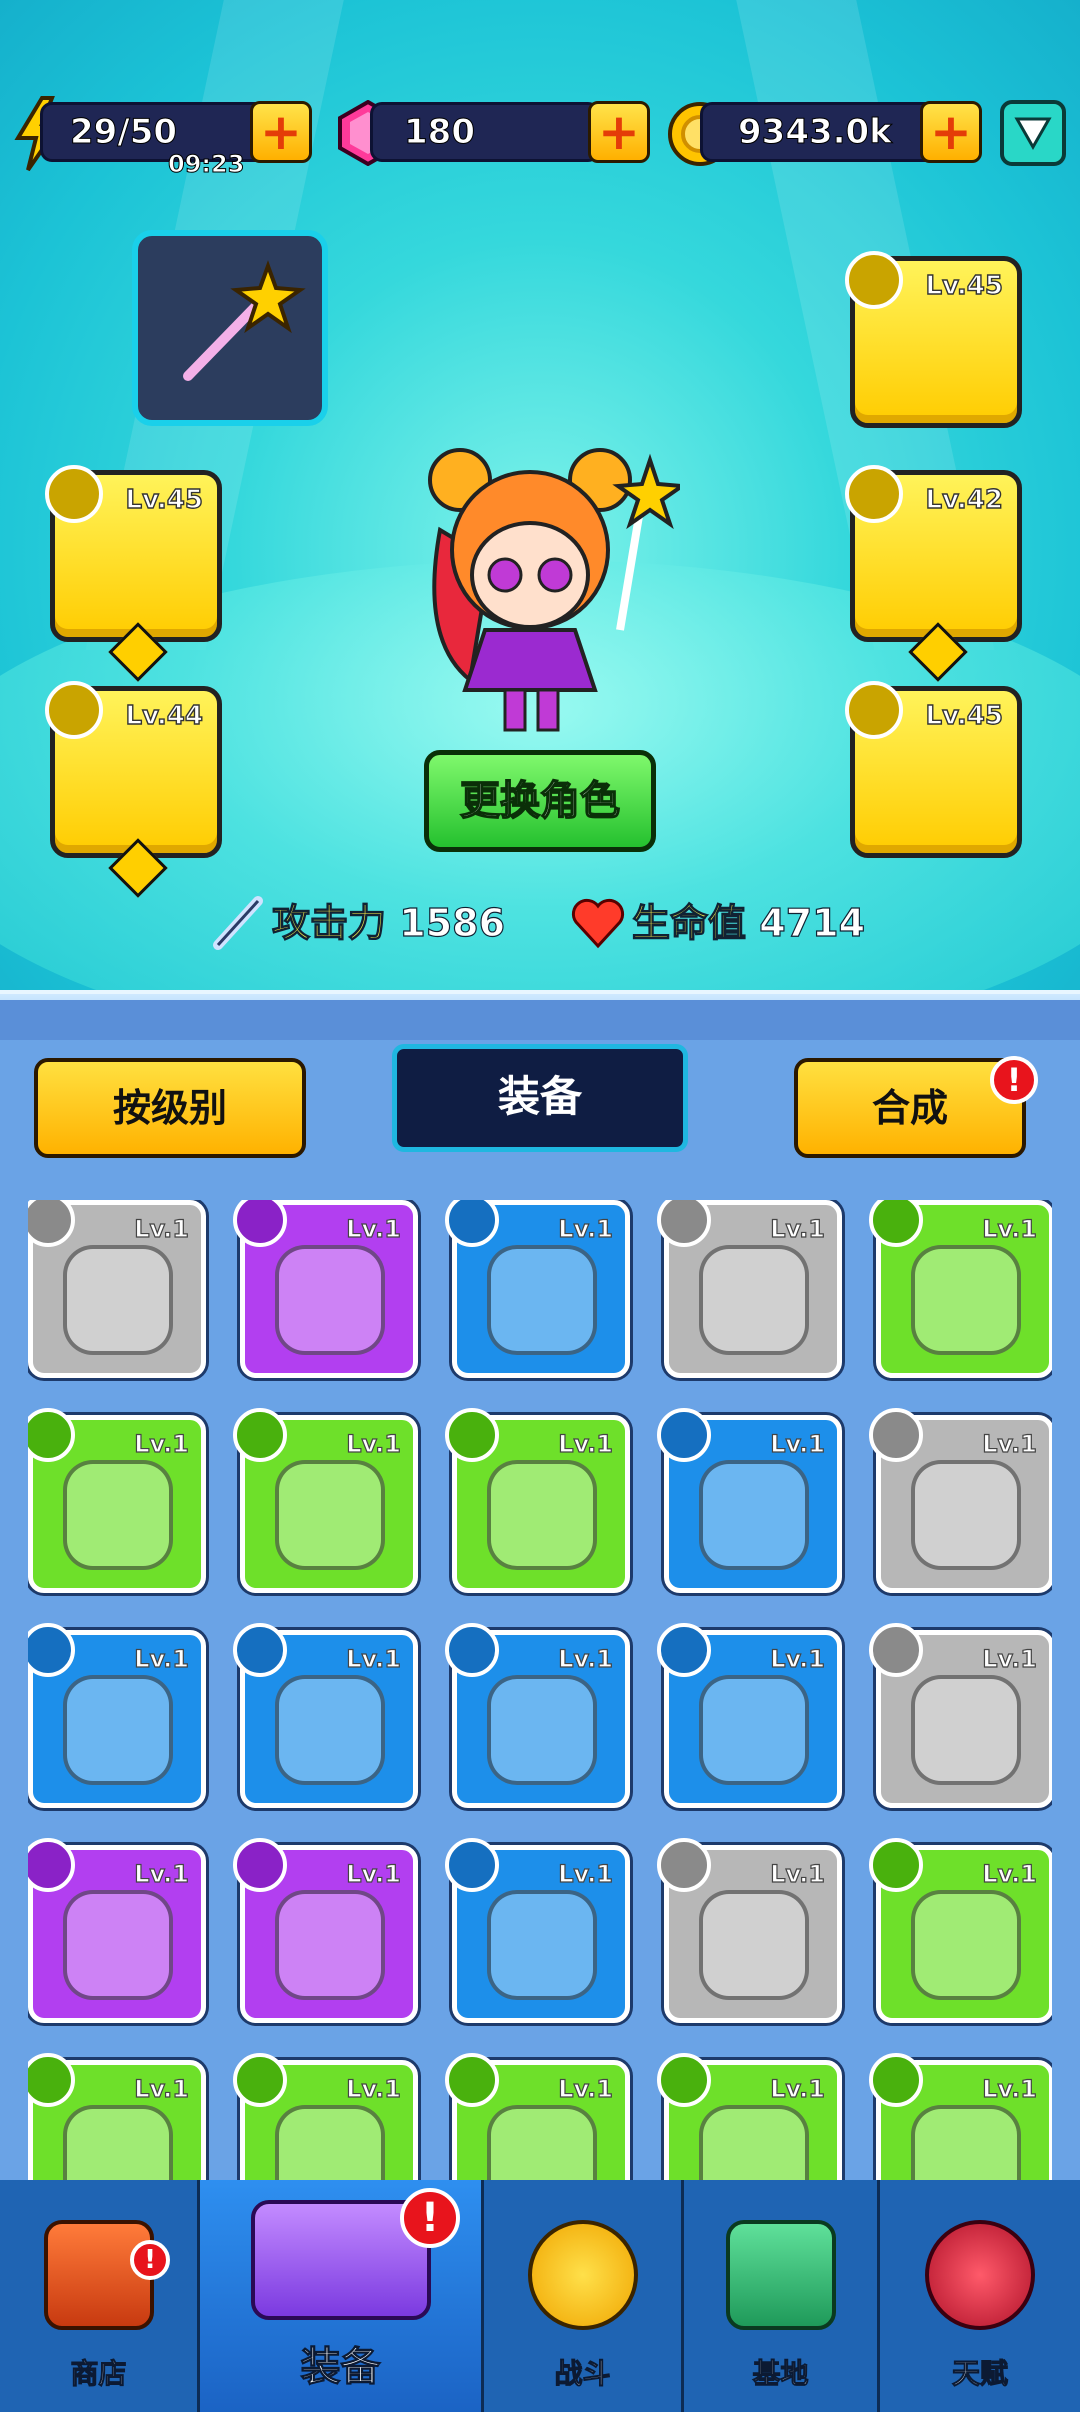  I want to click on attack-value: 1586, so click(452, 922).